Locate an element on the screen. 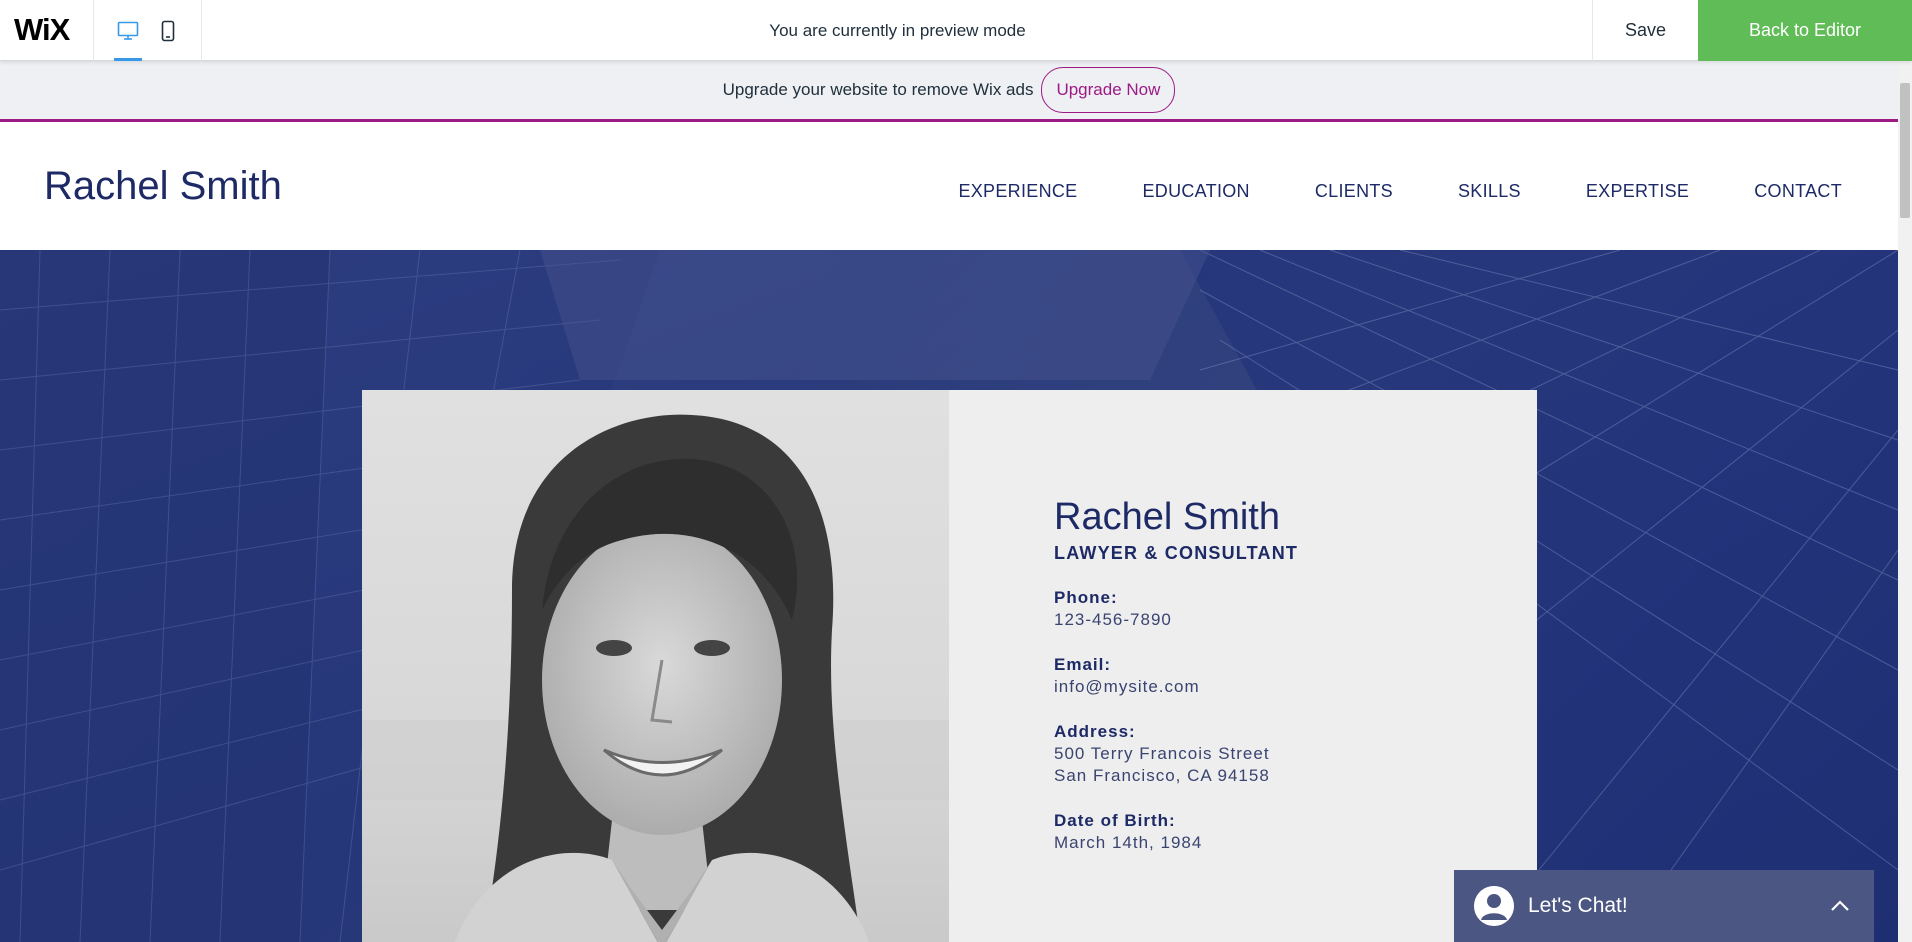 The image size is (1912, 942). chevron-up-icon is located at coordinates (1840, 906).